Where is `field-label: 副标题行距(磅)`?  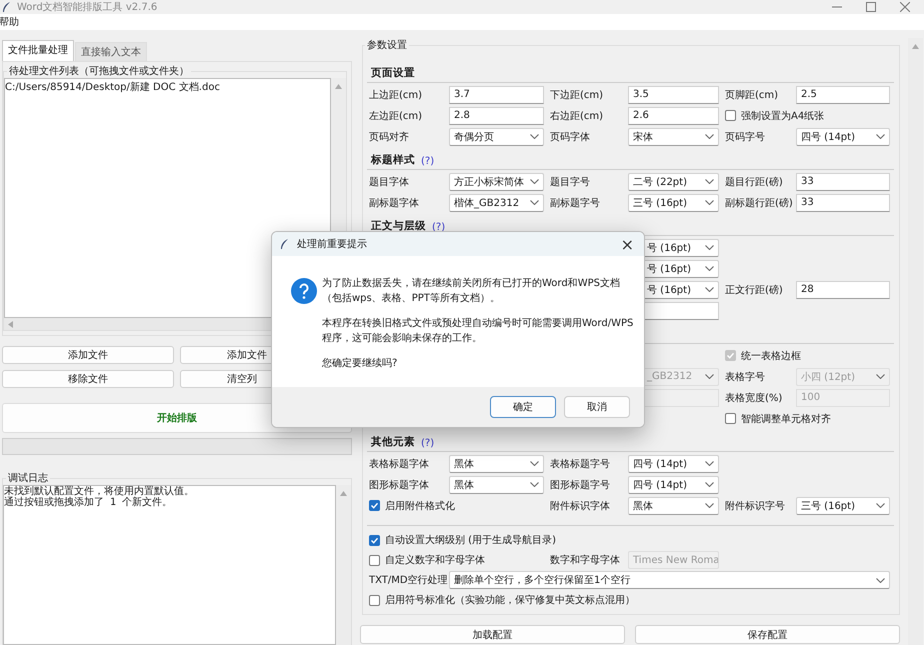
field-label: 副标题行距(磅) is located at coordinates (759, 203).